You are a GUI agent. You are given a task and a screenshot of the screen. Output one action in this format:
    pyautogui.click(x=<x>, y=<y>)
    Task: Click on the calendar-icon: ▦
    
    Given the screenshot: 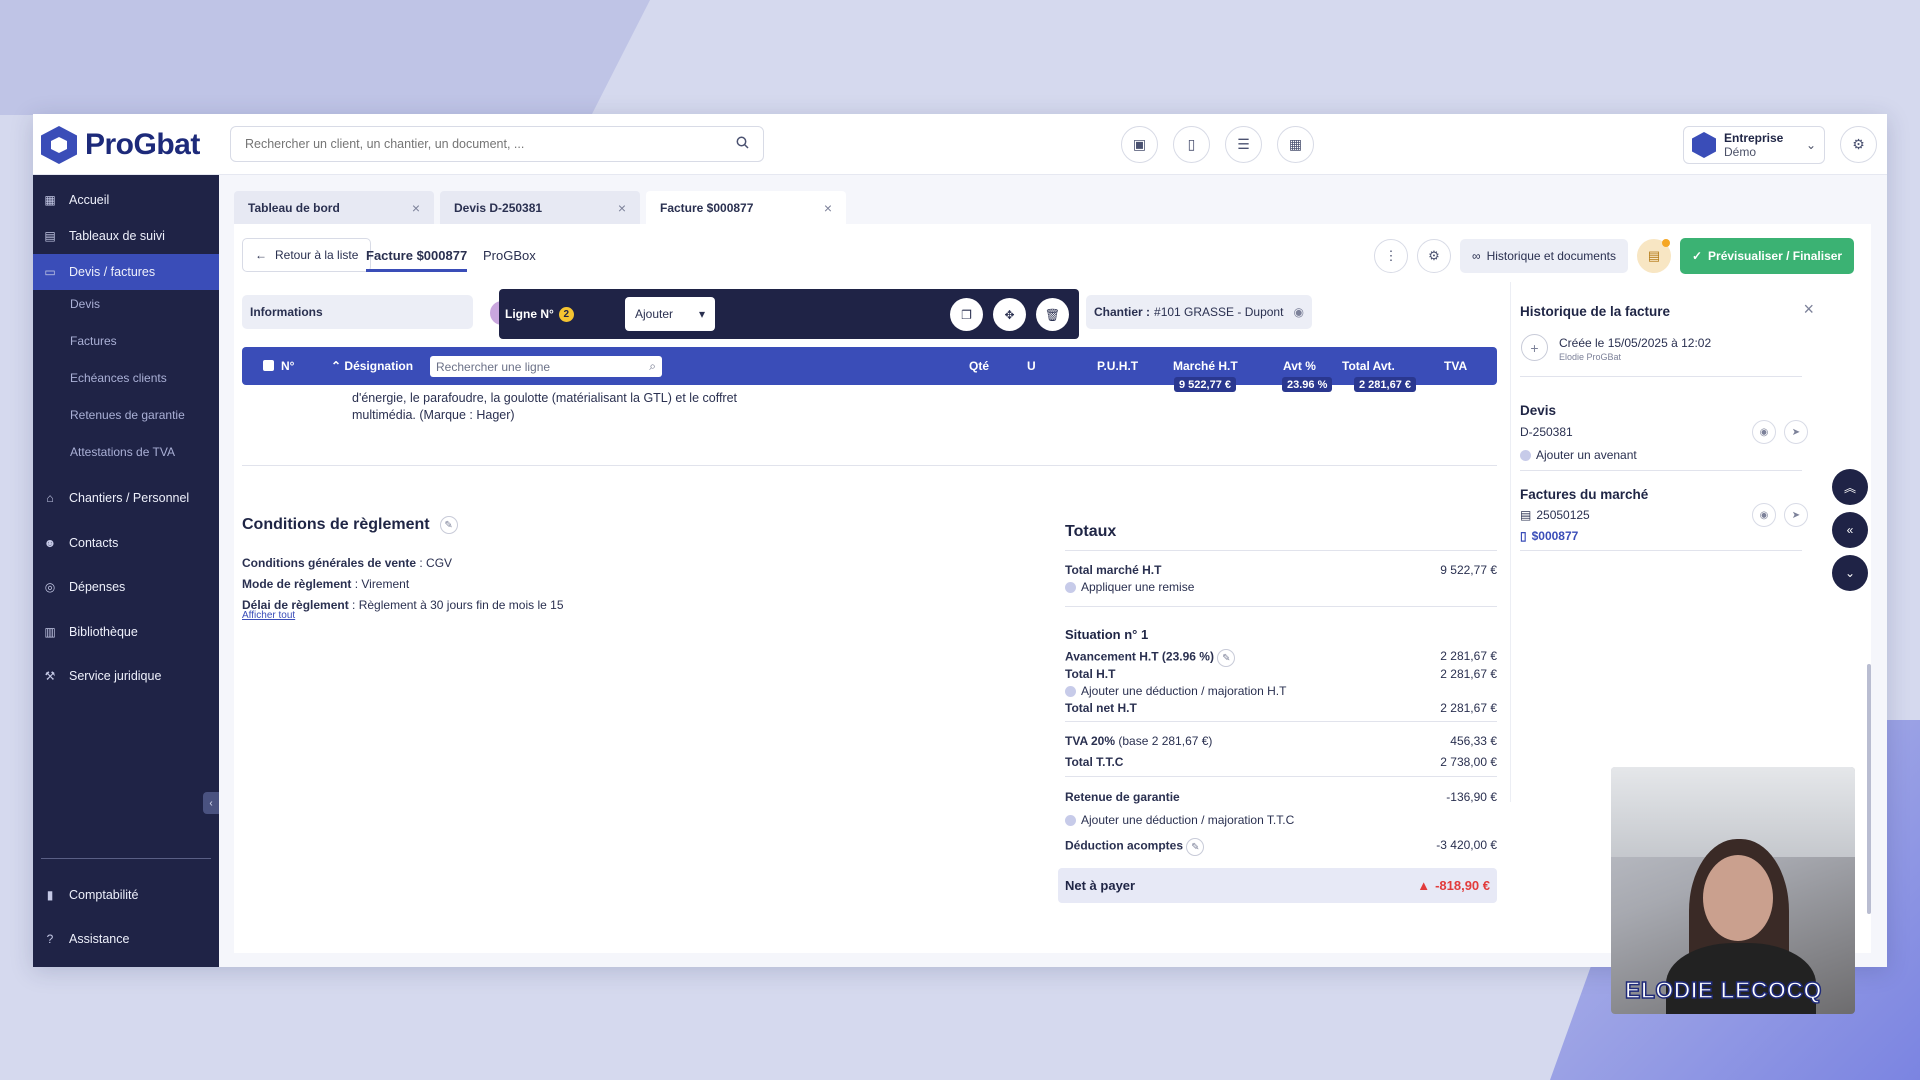 What is the action you would take?
    pyautogui.click(x=1295, y=144)
    